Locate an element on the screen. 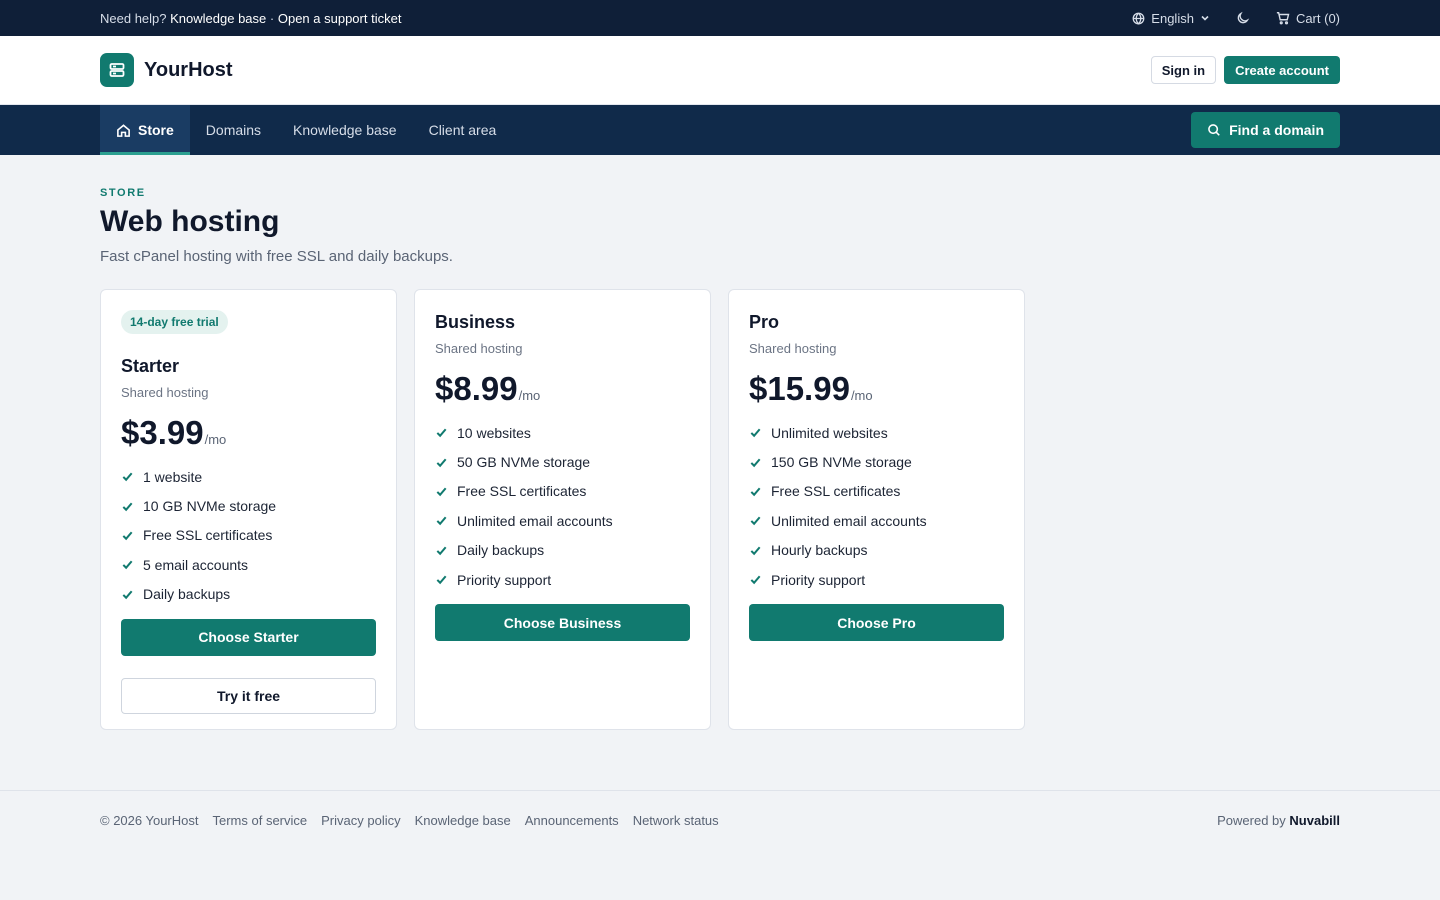 Image resolution: width=1440 pixels, height=900 pixels. sign-in-button: Sign in is located at coordinates (1183, 70).